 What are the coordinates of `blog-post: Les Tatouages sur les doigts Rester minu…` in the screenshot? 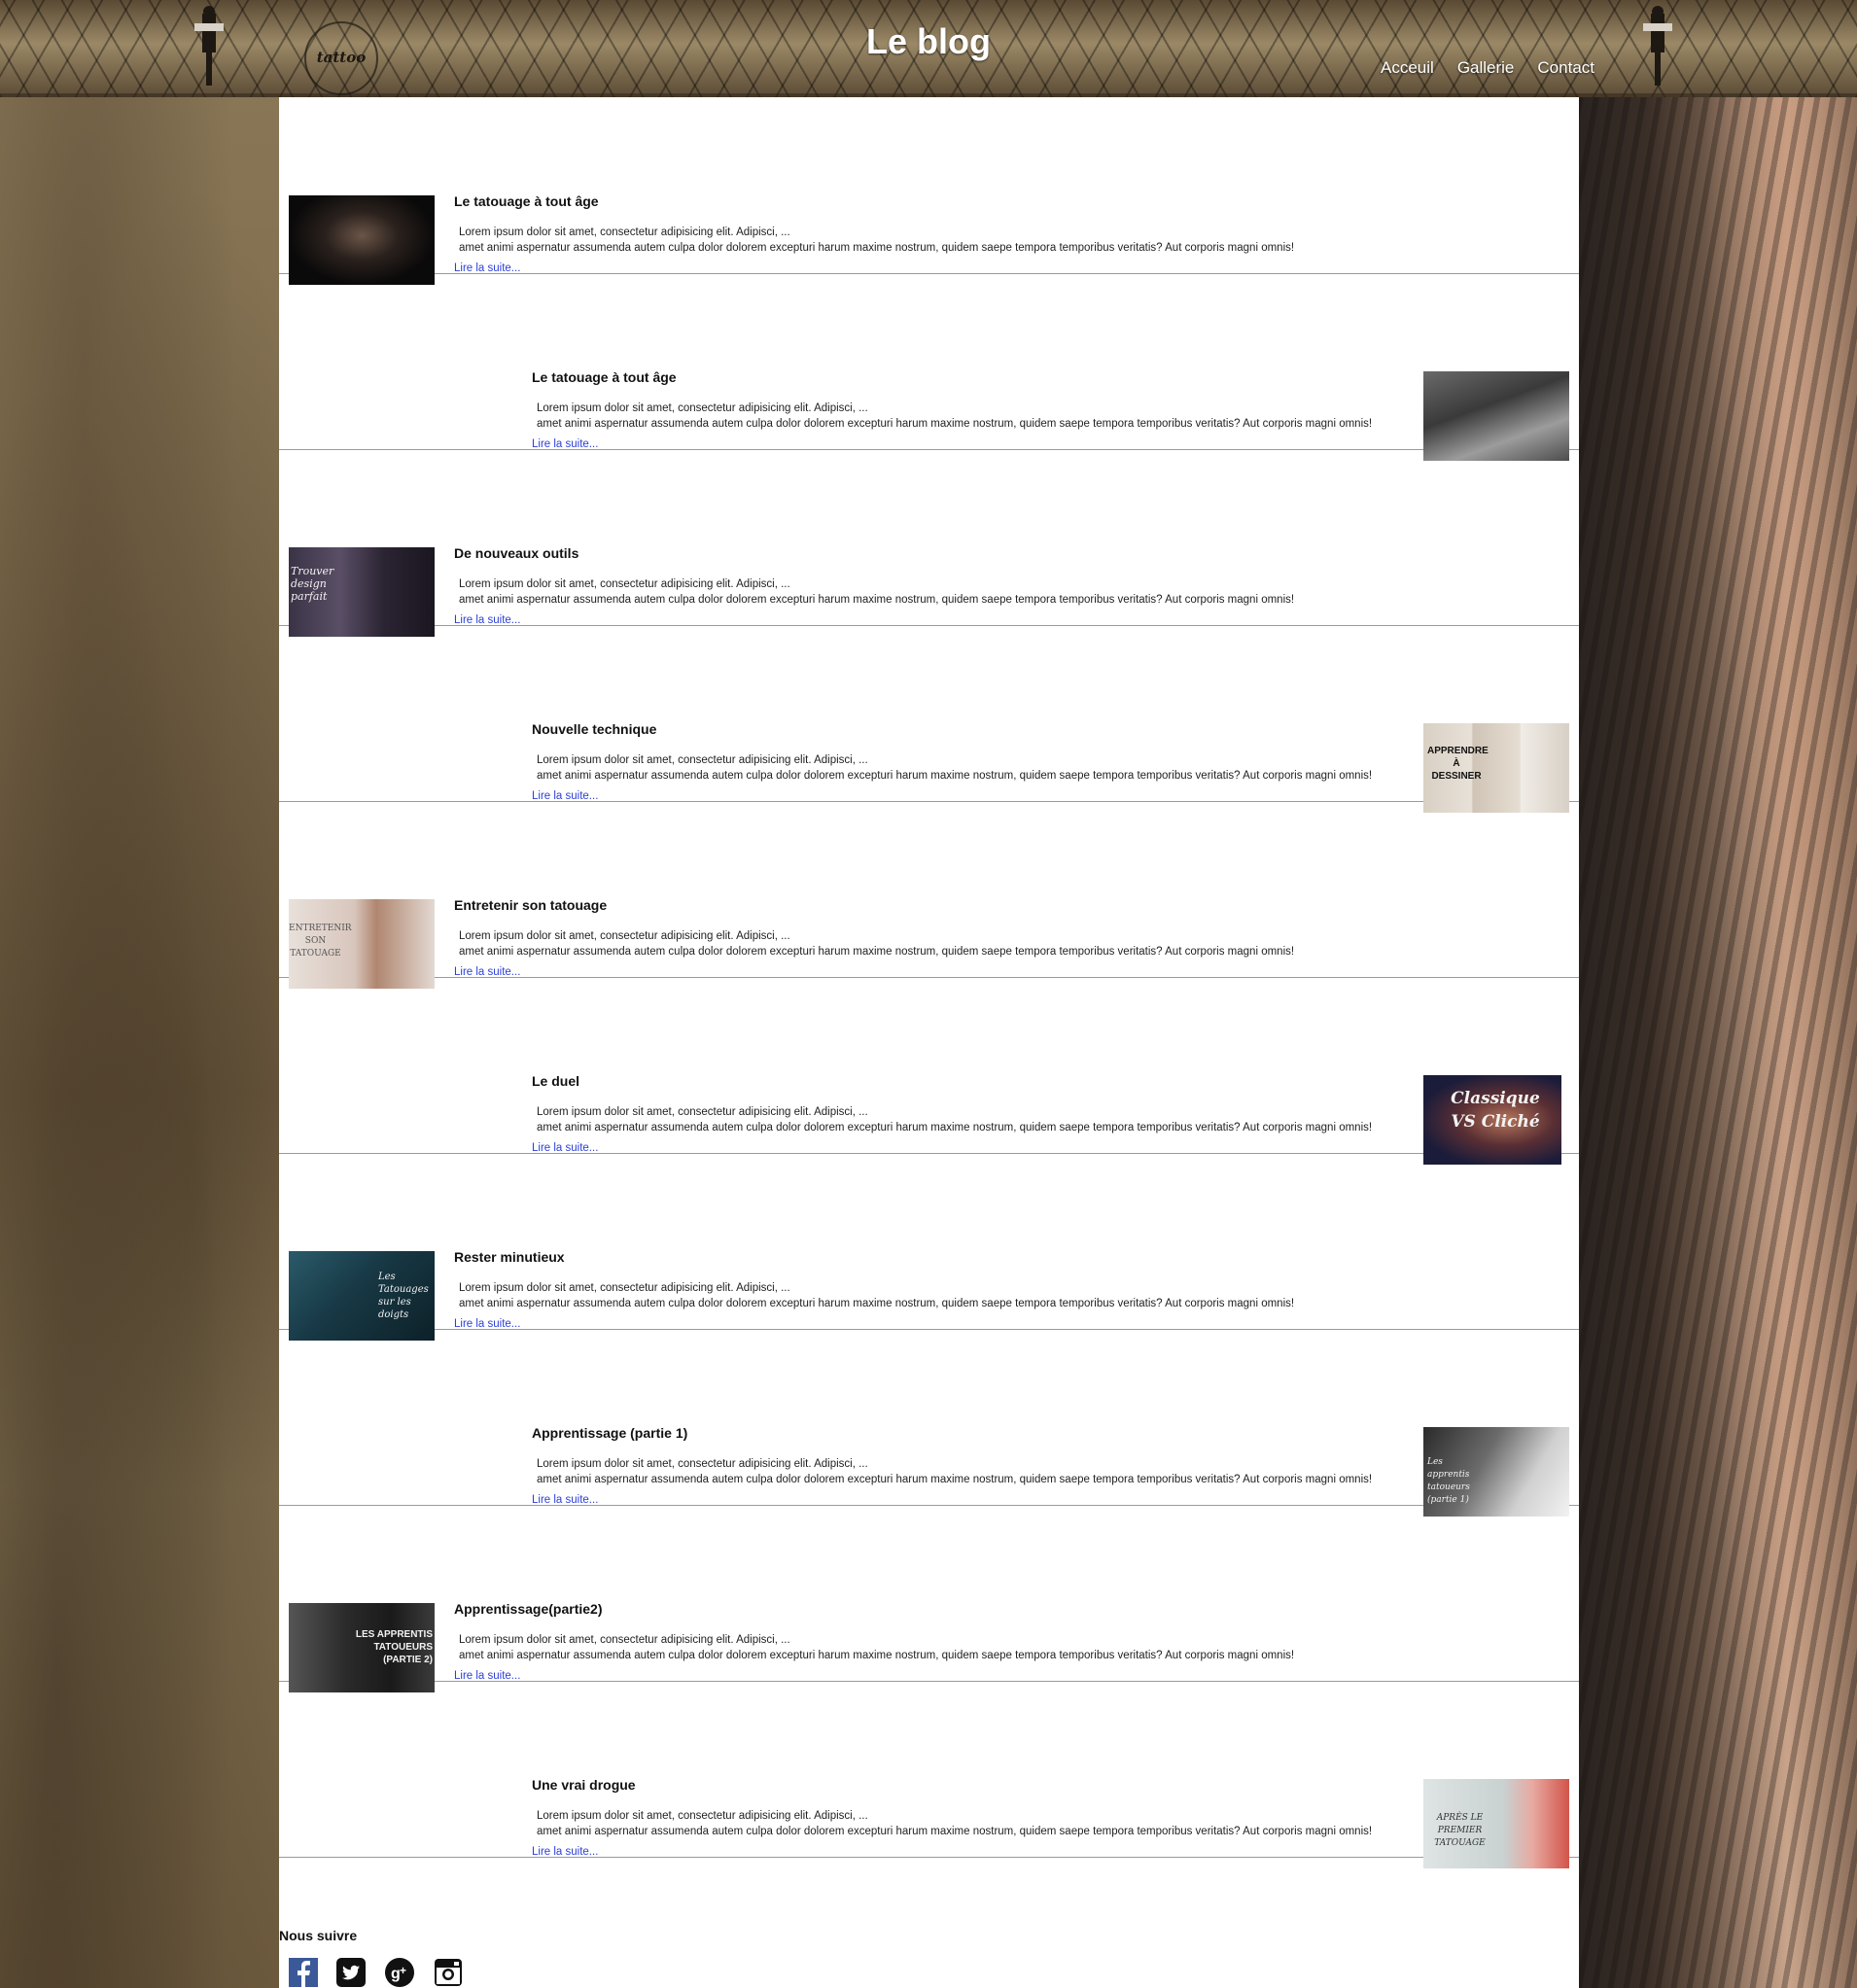 It's located at (929, 1247).